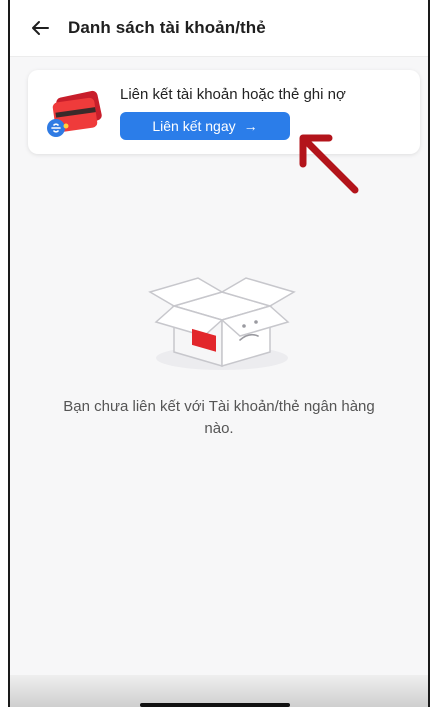 The width and height of the screenshot is (436, 707). I want to click on left-border, so click(5, 353).